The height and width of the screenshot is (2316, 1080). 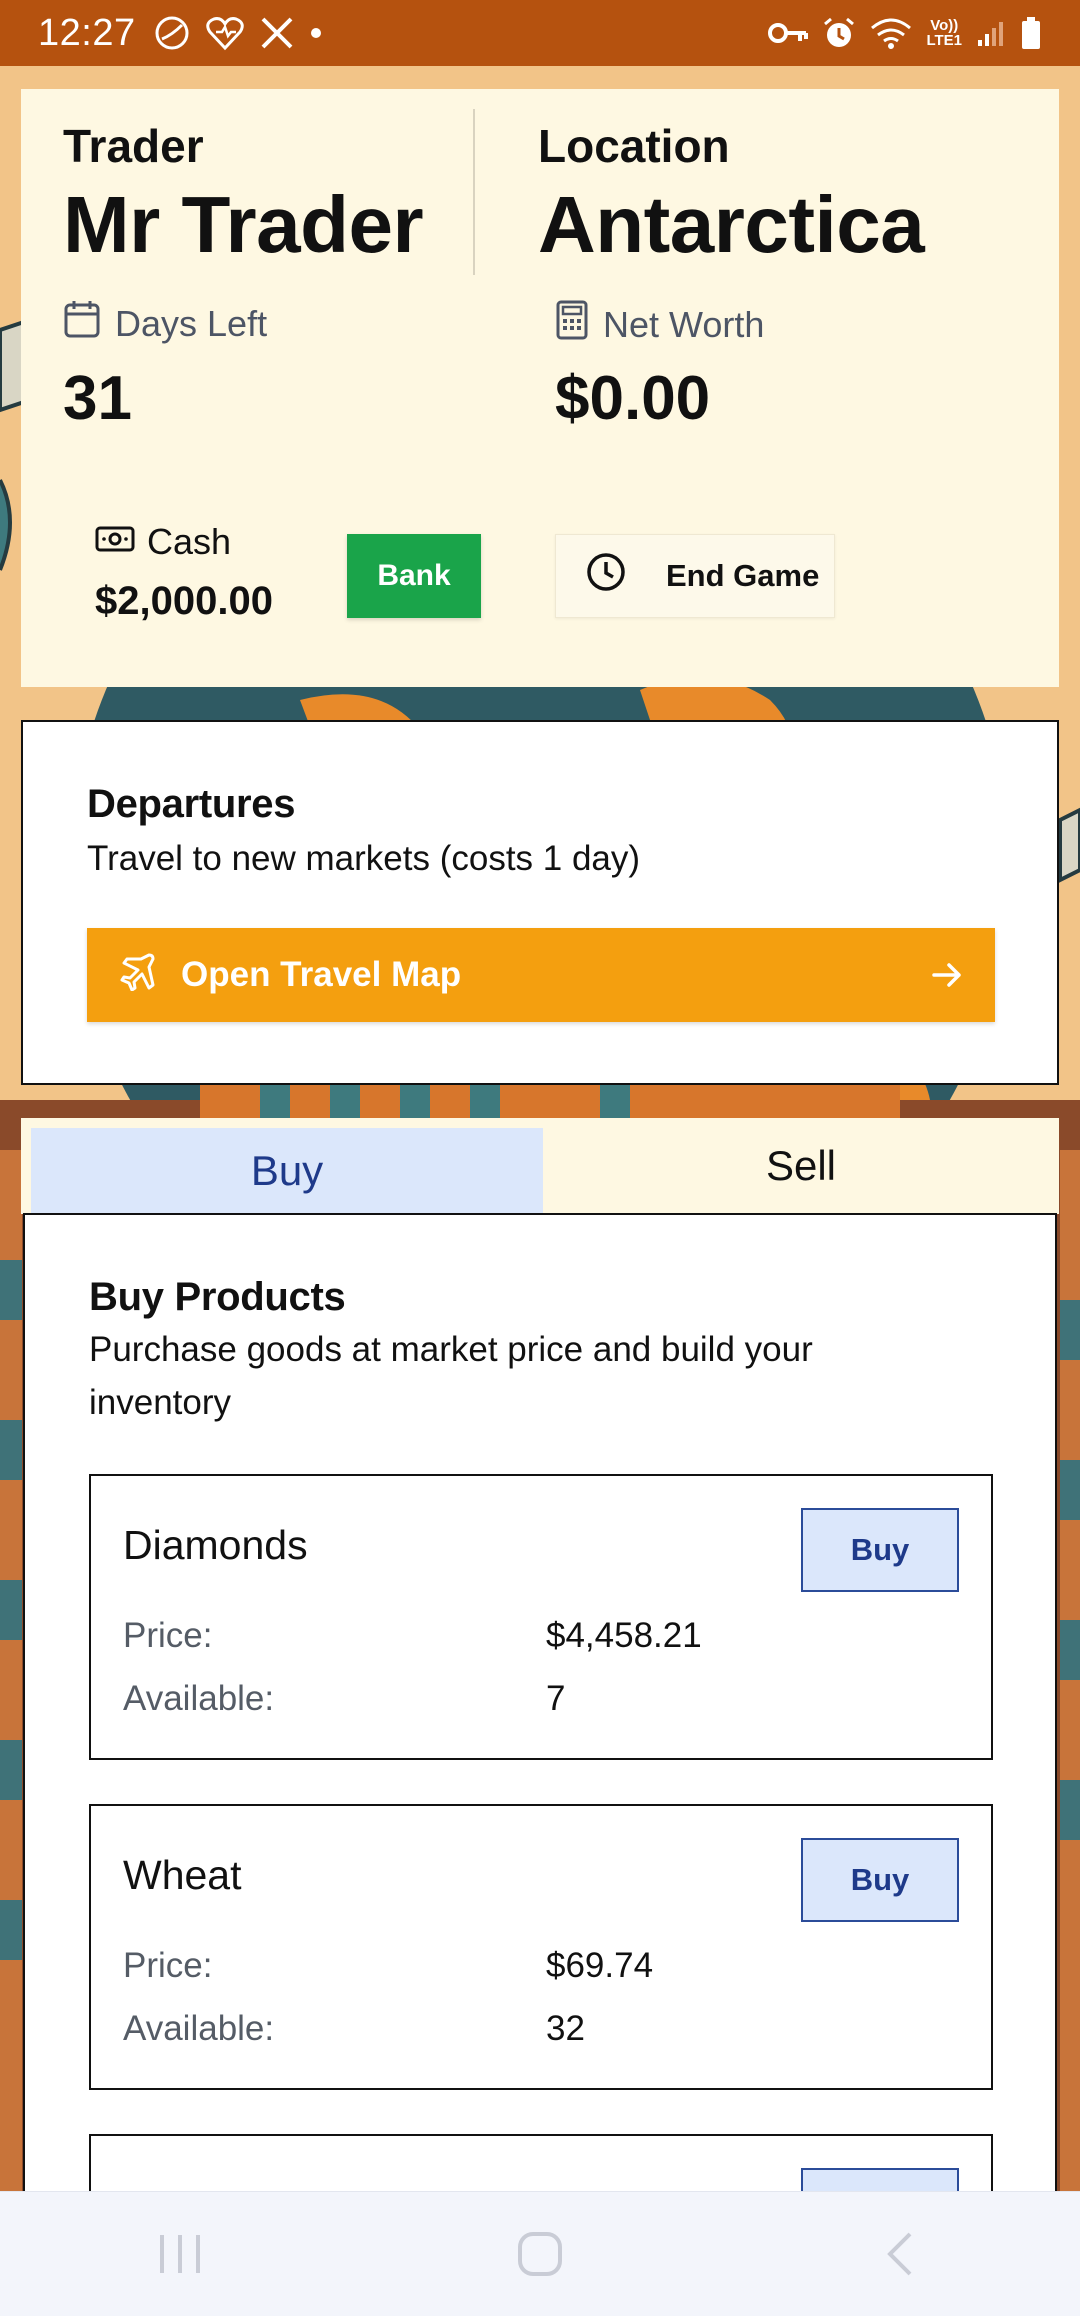 I want to click on x-logo-icon, so click(x=277, y=33).